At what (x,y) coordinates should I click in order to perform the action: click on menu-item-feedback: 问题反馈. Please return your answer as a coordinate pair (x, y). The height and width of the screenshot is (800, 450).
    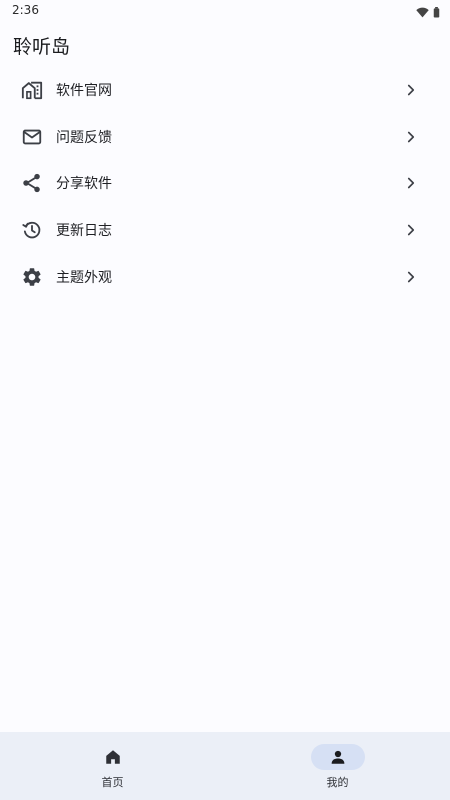
    Looking at the image, I should click on (225, 137).